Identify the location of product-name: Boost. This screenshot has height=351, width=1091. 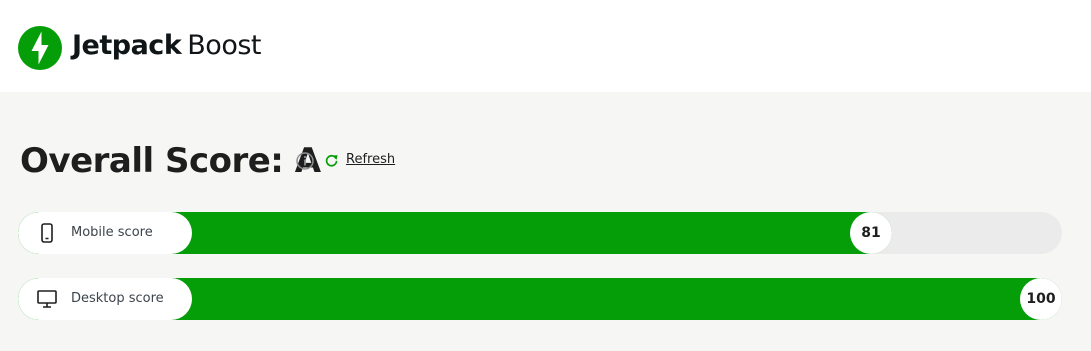
(224, 45).